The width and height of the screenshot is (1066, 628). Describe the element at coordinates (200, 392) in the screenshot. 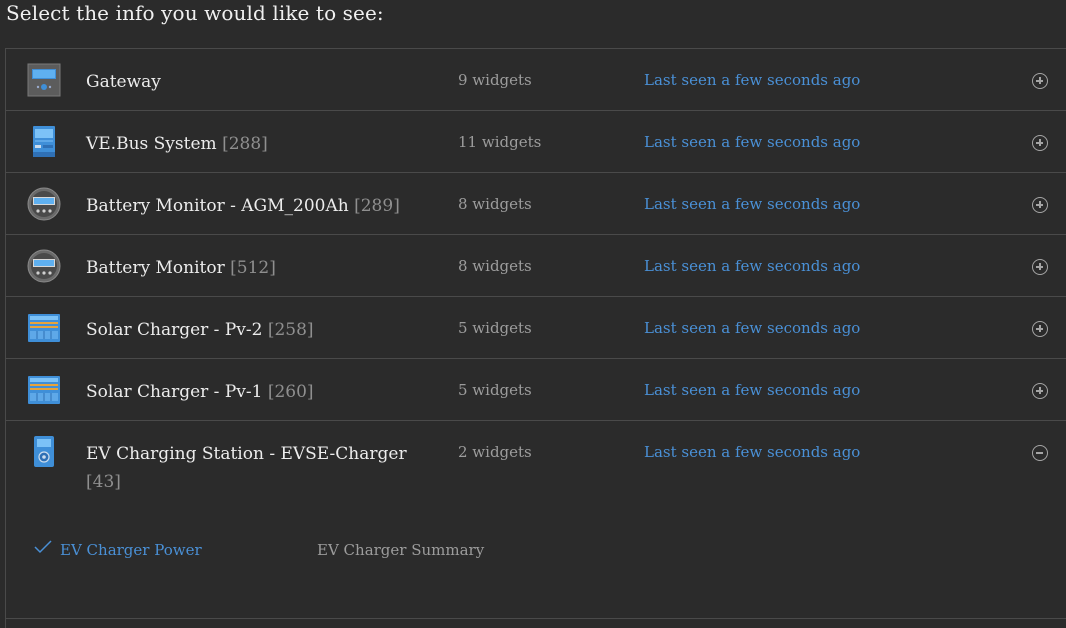

I see `device-name: Solar Charger - Pv-1 [260]` at that location.